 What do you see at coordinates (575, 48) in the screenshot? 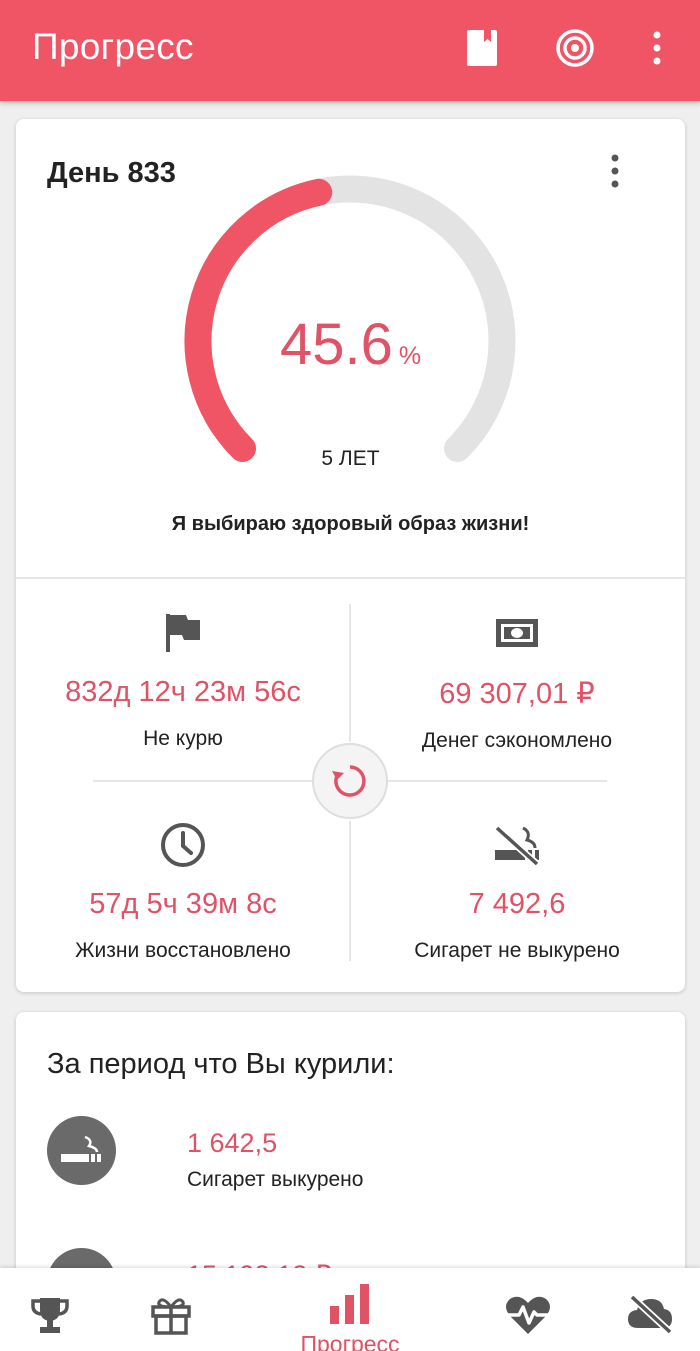
I see `target-icon` at bounding box center [575, 48].